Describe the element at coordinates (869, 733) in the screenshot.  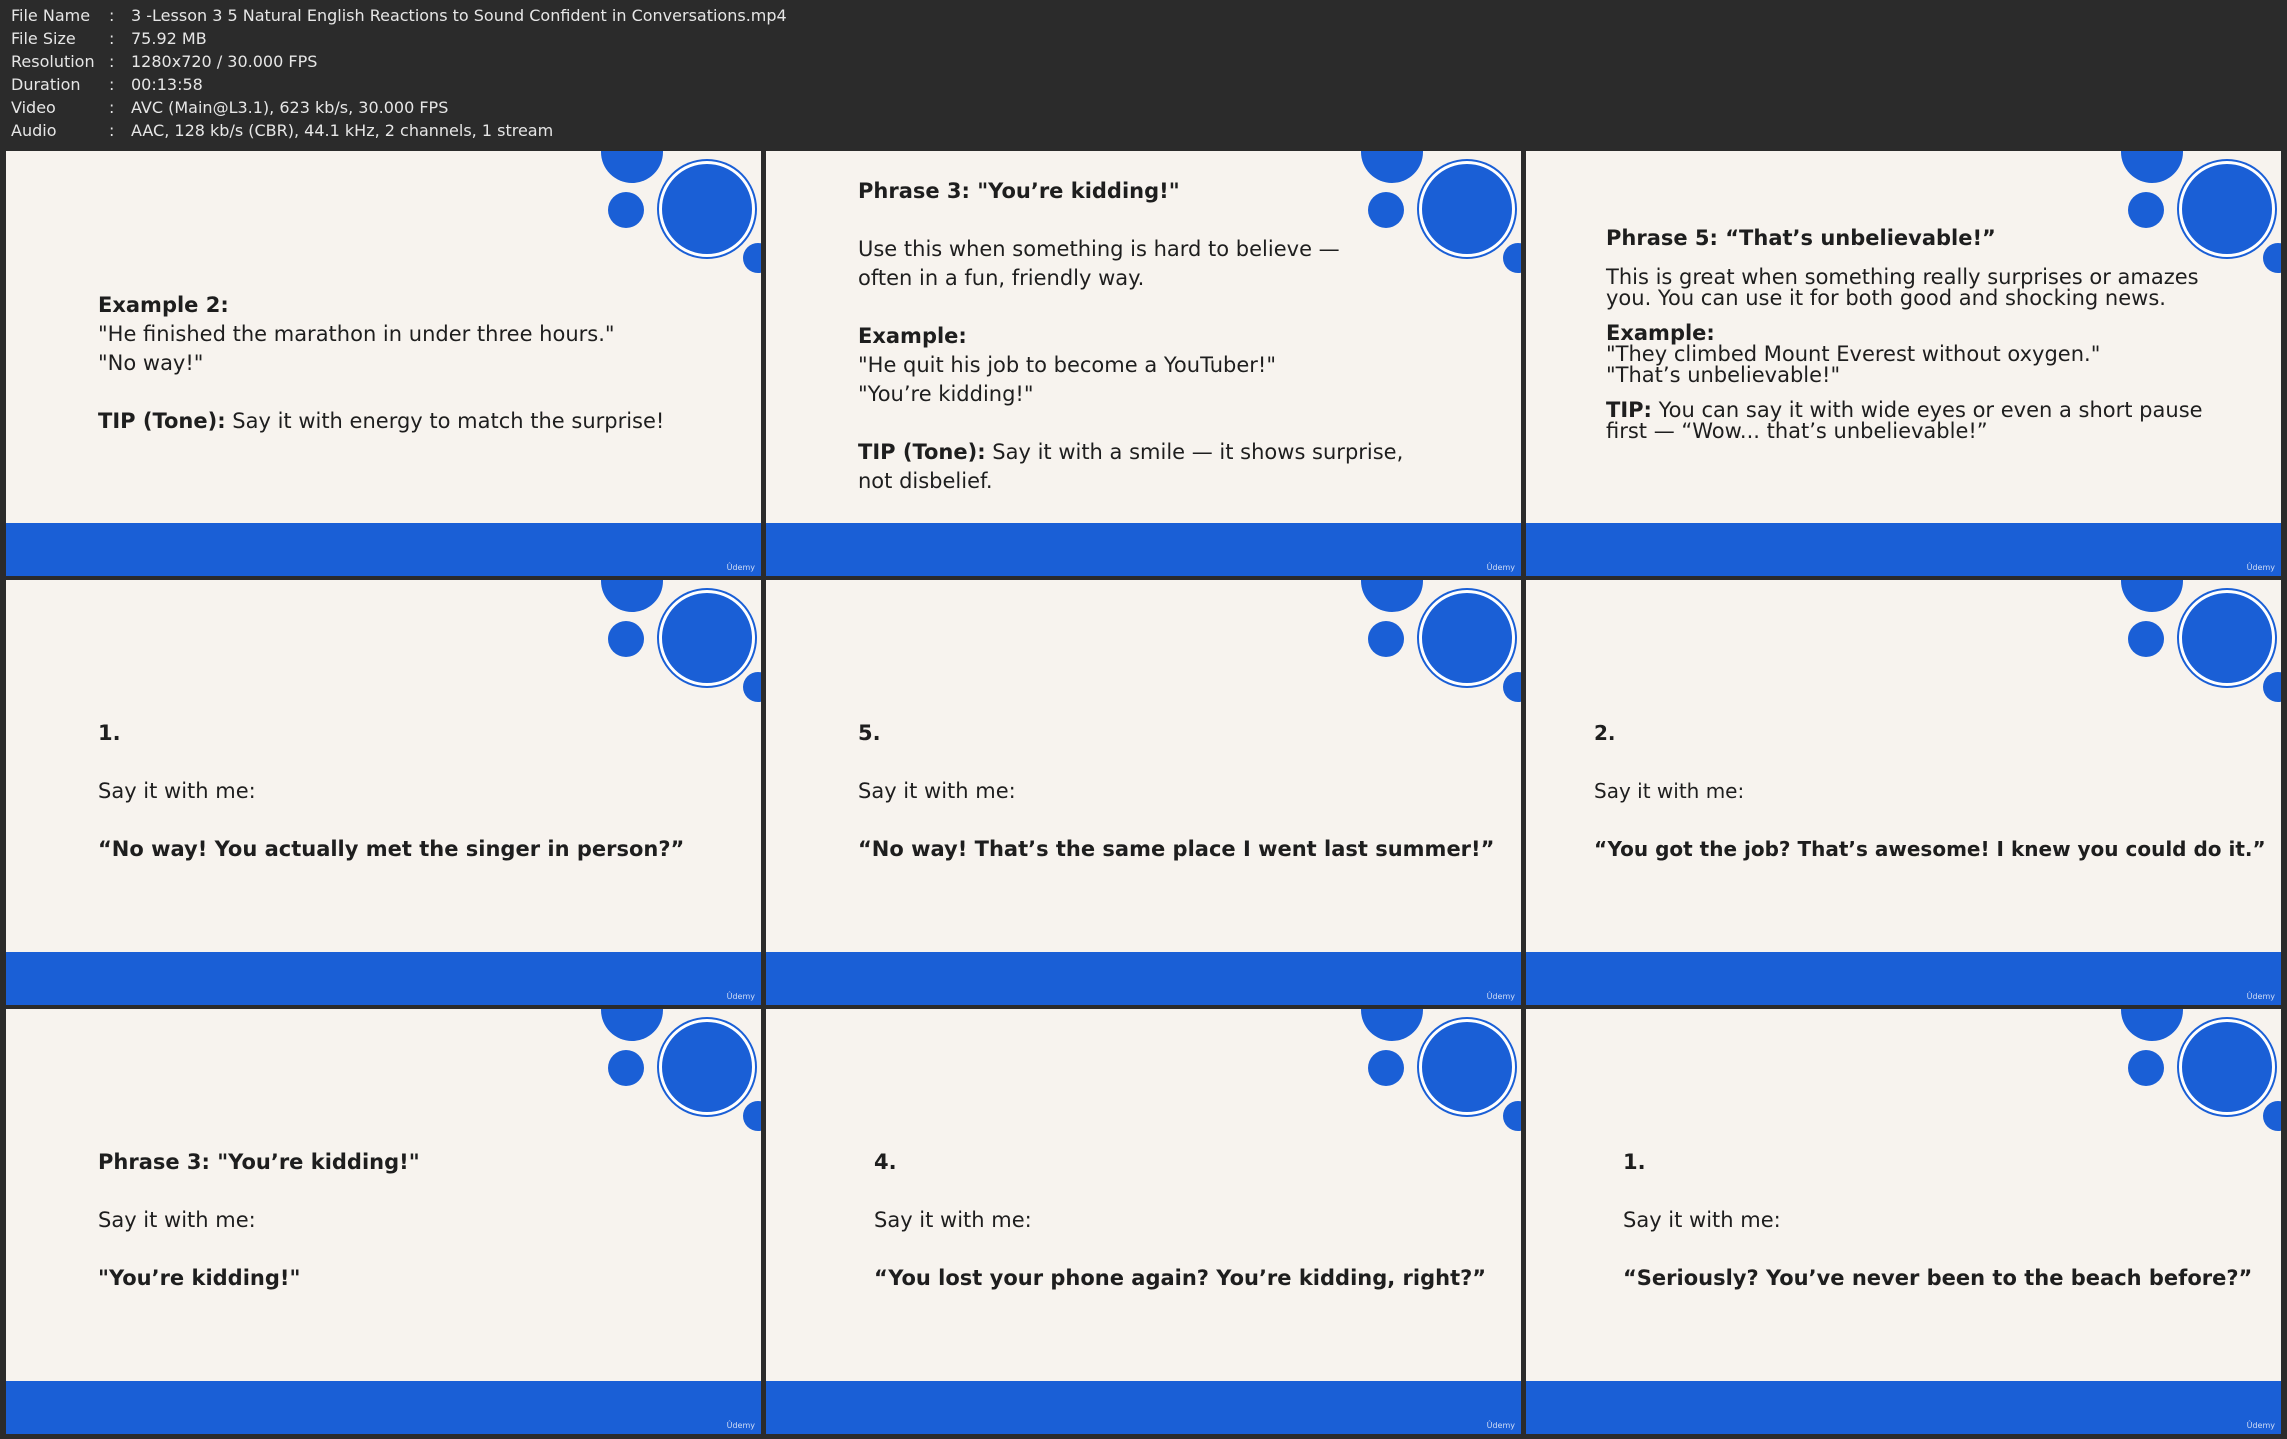
I see `slide-number: 5.` at that location.